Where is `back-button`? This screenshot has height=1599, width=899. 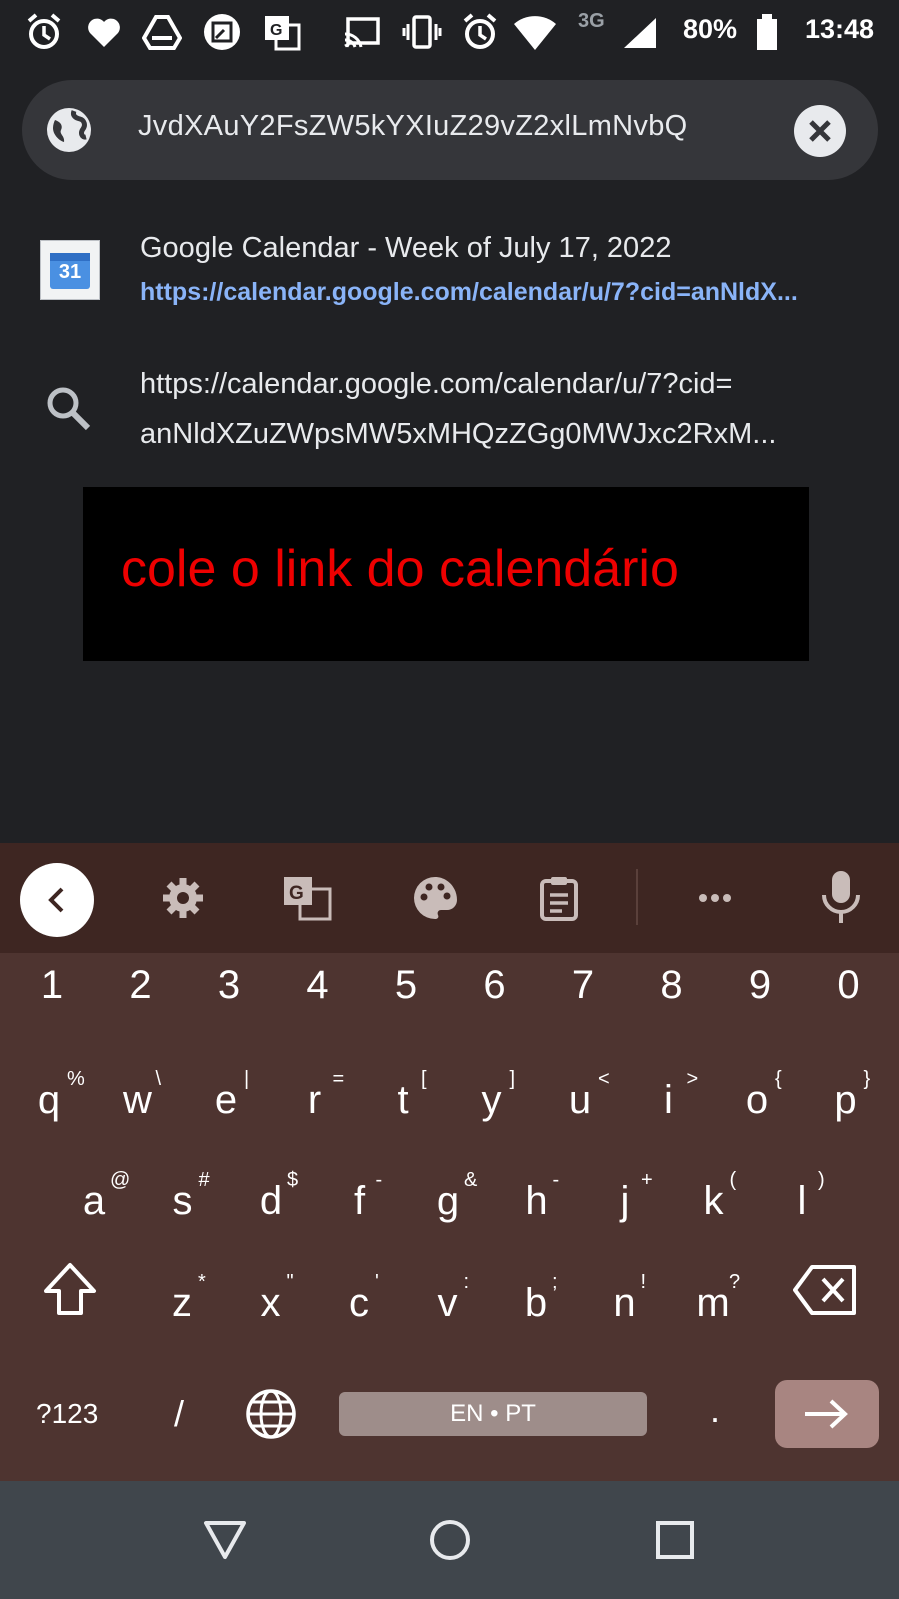
back-button is located at coordinates (57, 900).